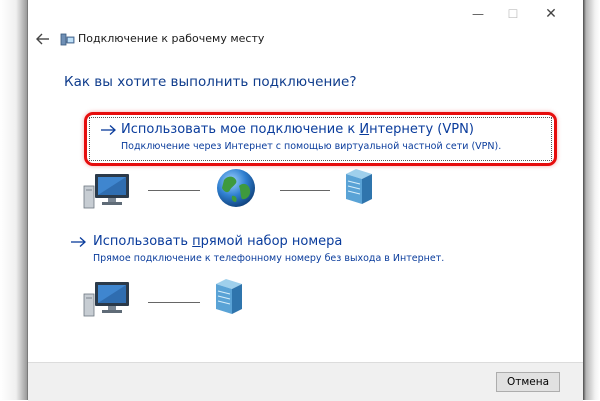  Describe the element at coordinates (14, 200) in the screenshot. I see `window-frame-left` at that location.